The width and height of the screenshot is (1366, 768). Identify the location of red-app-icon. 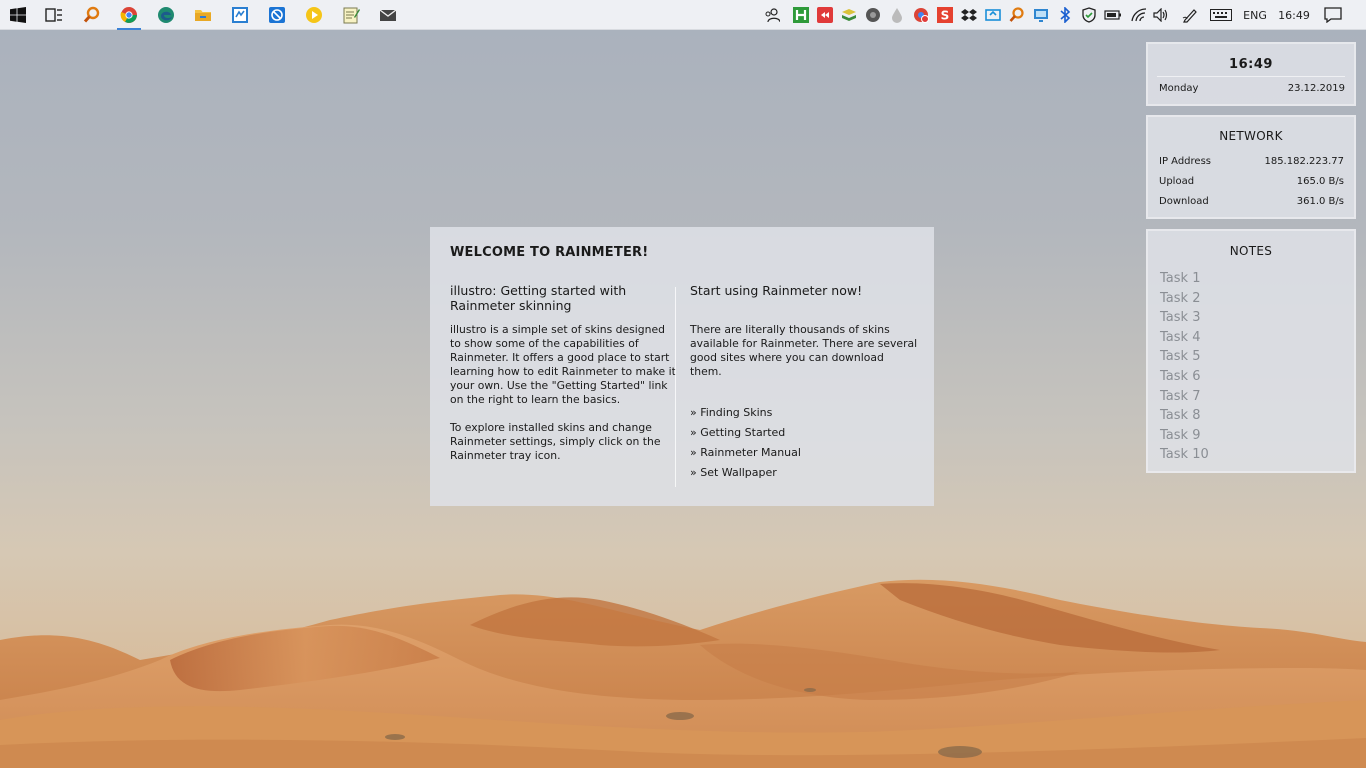
(825, 15).